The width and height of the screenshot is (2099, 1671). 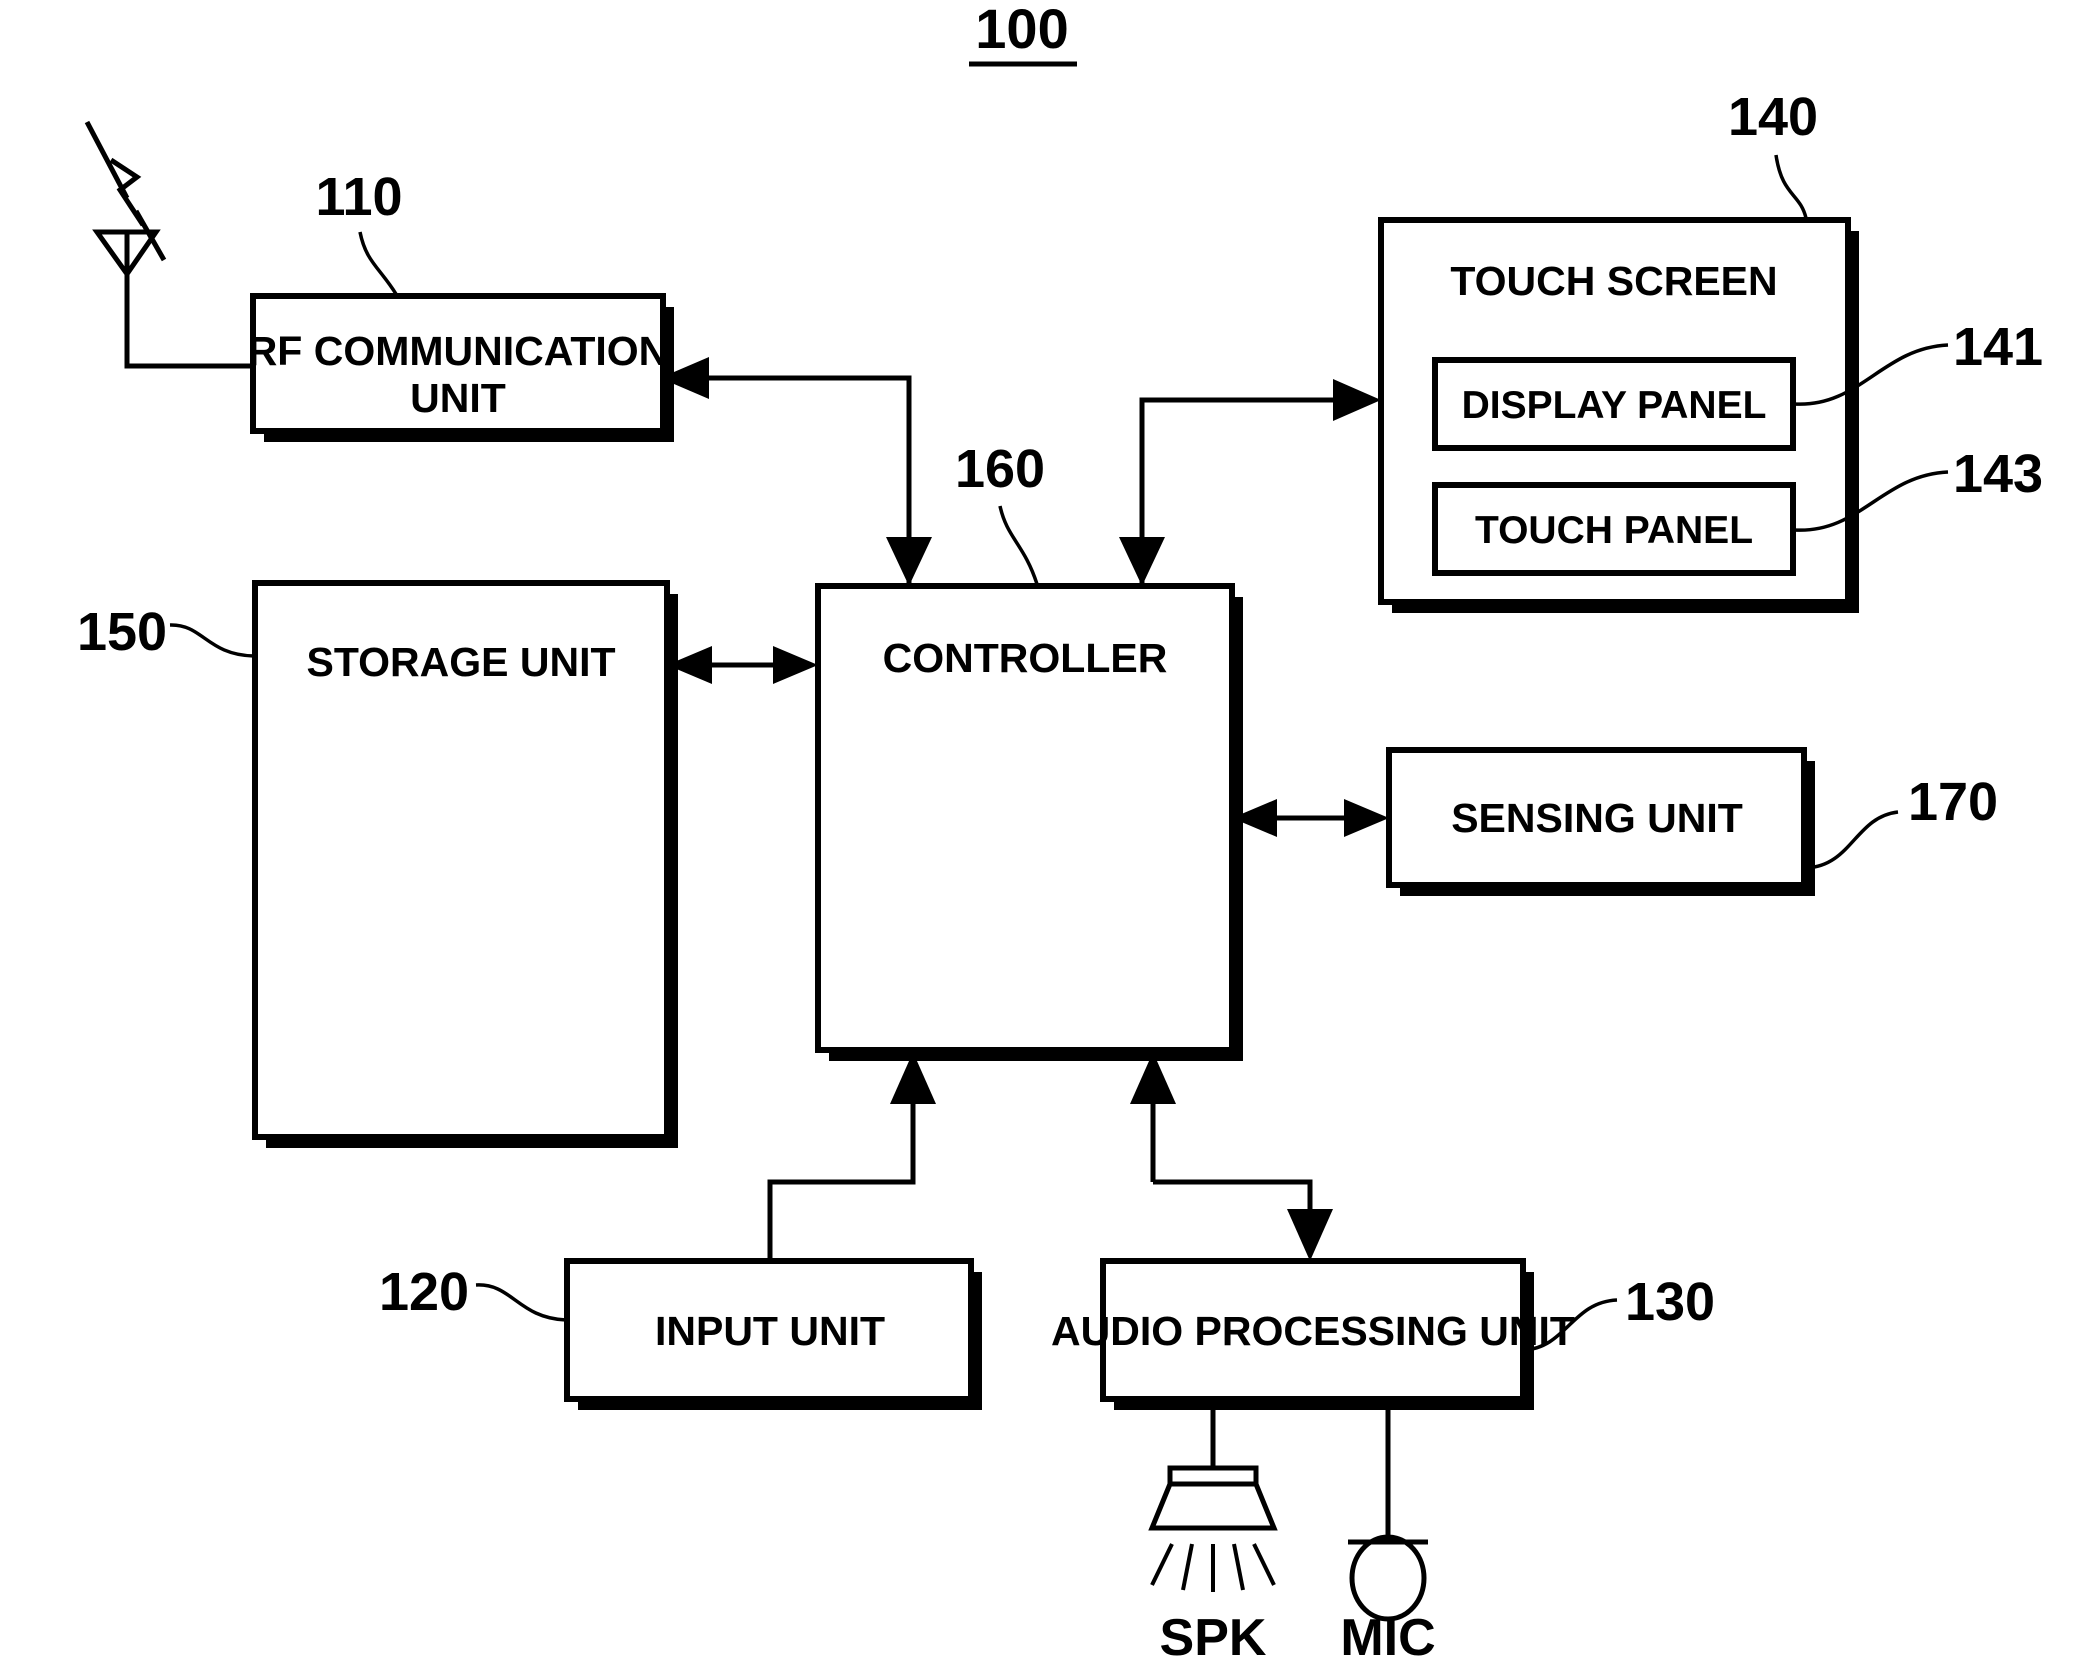 What do you see at coordinates (1387, 1638) in the screenshot?
I see `microphone-label: MIC` at bounding box center [1387, 1638].